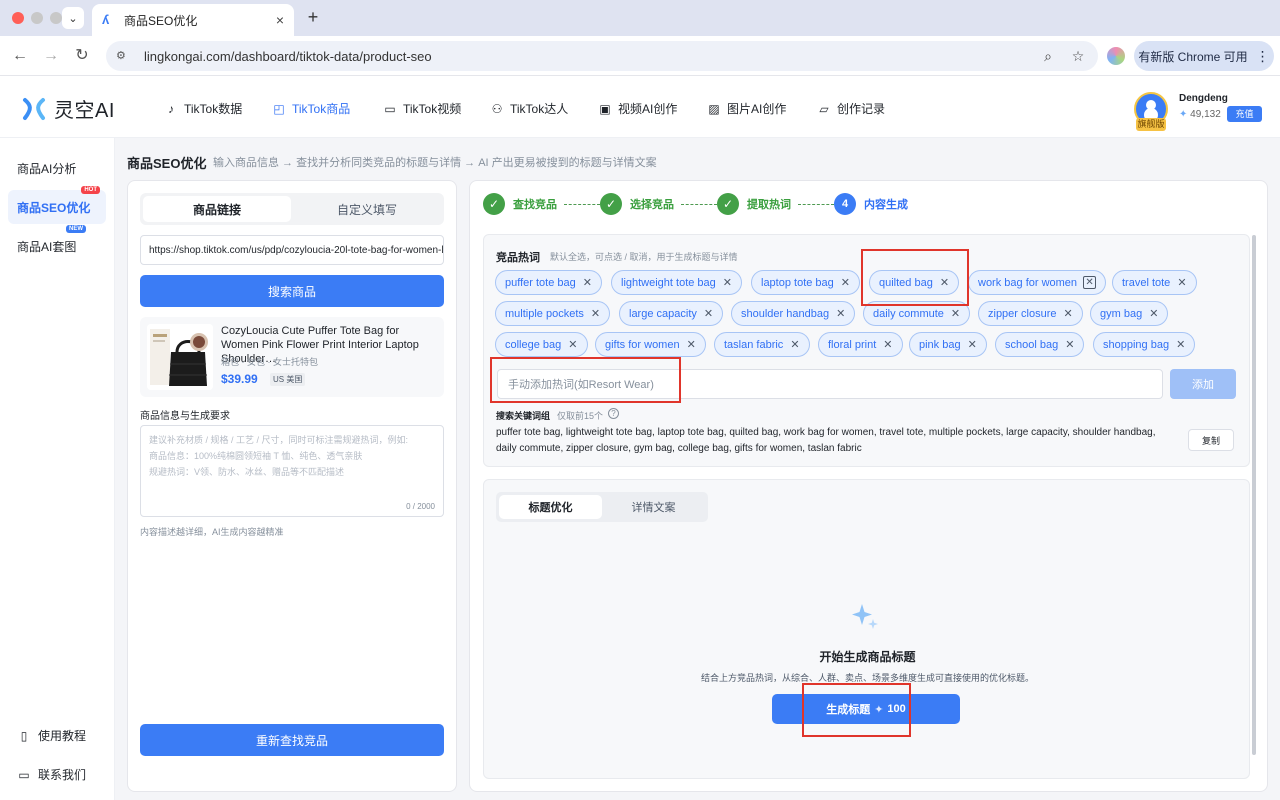 The height and width of the screenshot is (800, 1280). Describe the element at coordinates (51, 774) in the screenshot. I see `sidebar-contact-link: ▭ 联系我们` at that location.